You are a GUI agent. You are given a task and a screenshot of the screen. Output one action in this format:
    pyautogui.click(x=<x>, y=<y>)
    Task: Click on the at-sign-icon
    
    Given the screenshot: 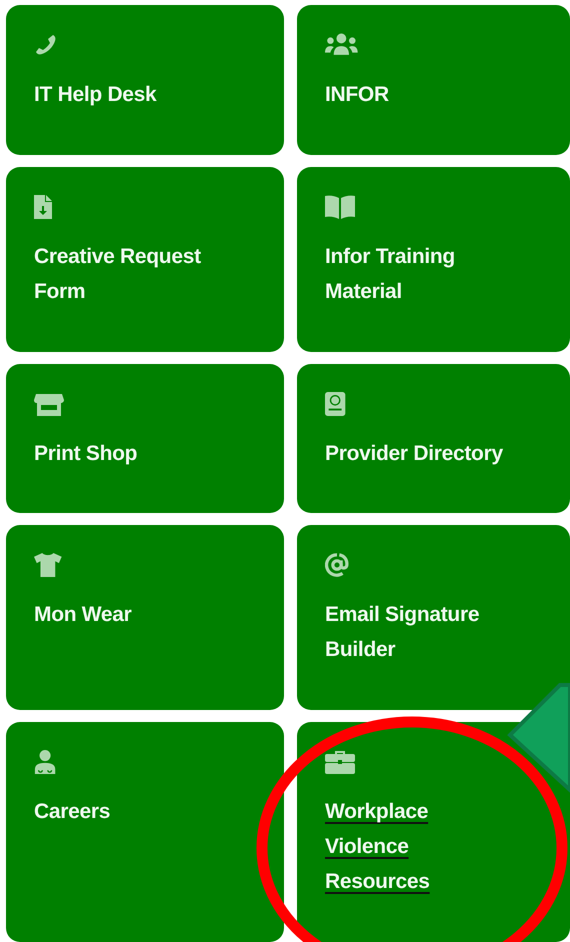 What is the action you would take?
    pyautogui.click(x=337, y=565)
    